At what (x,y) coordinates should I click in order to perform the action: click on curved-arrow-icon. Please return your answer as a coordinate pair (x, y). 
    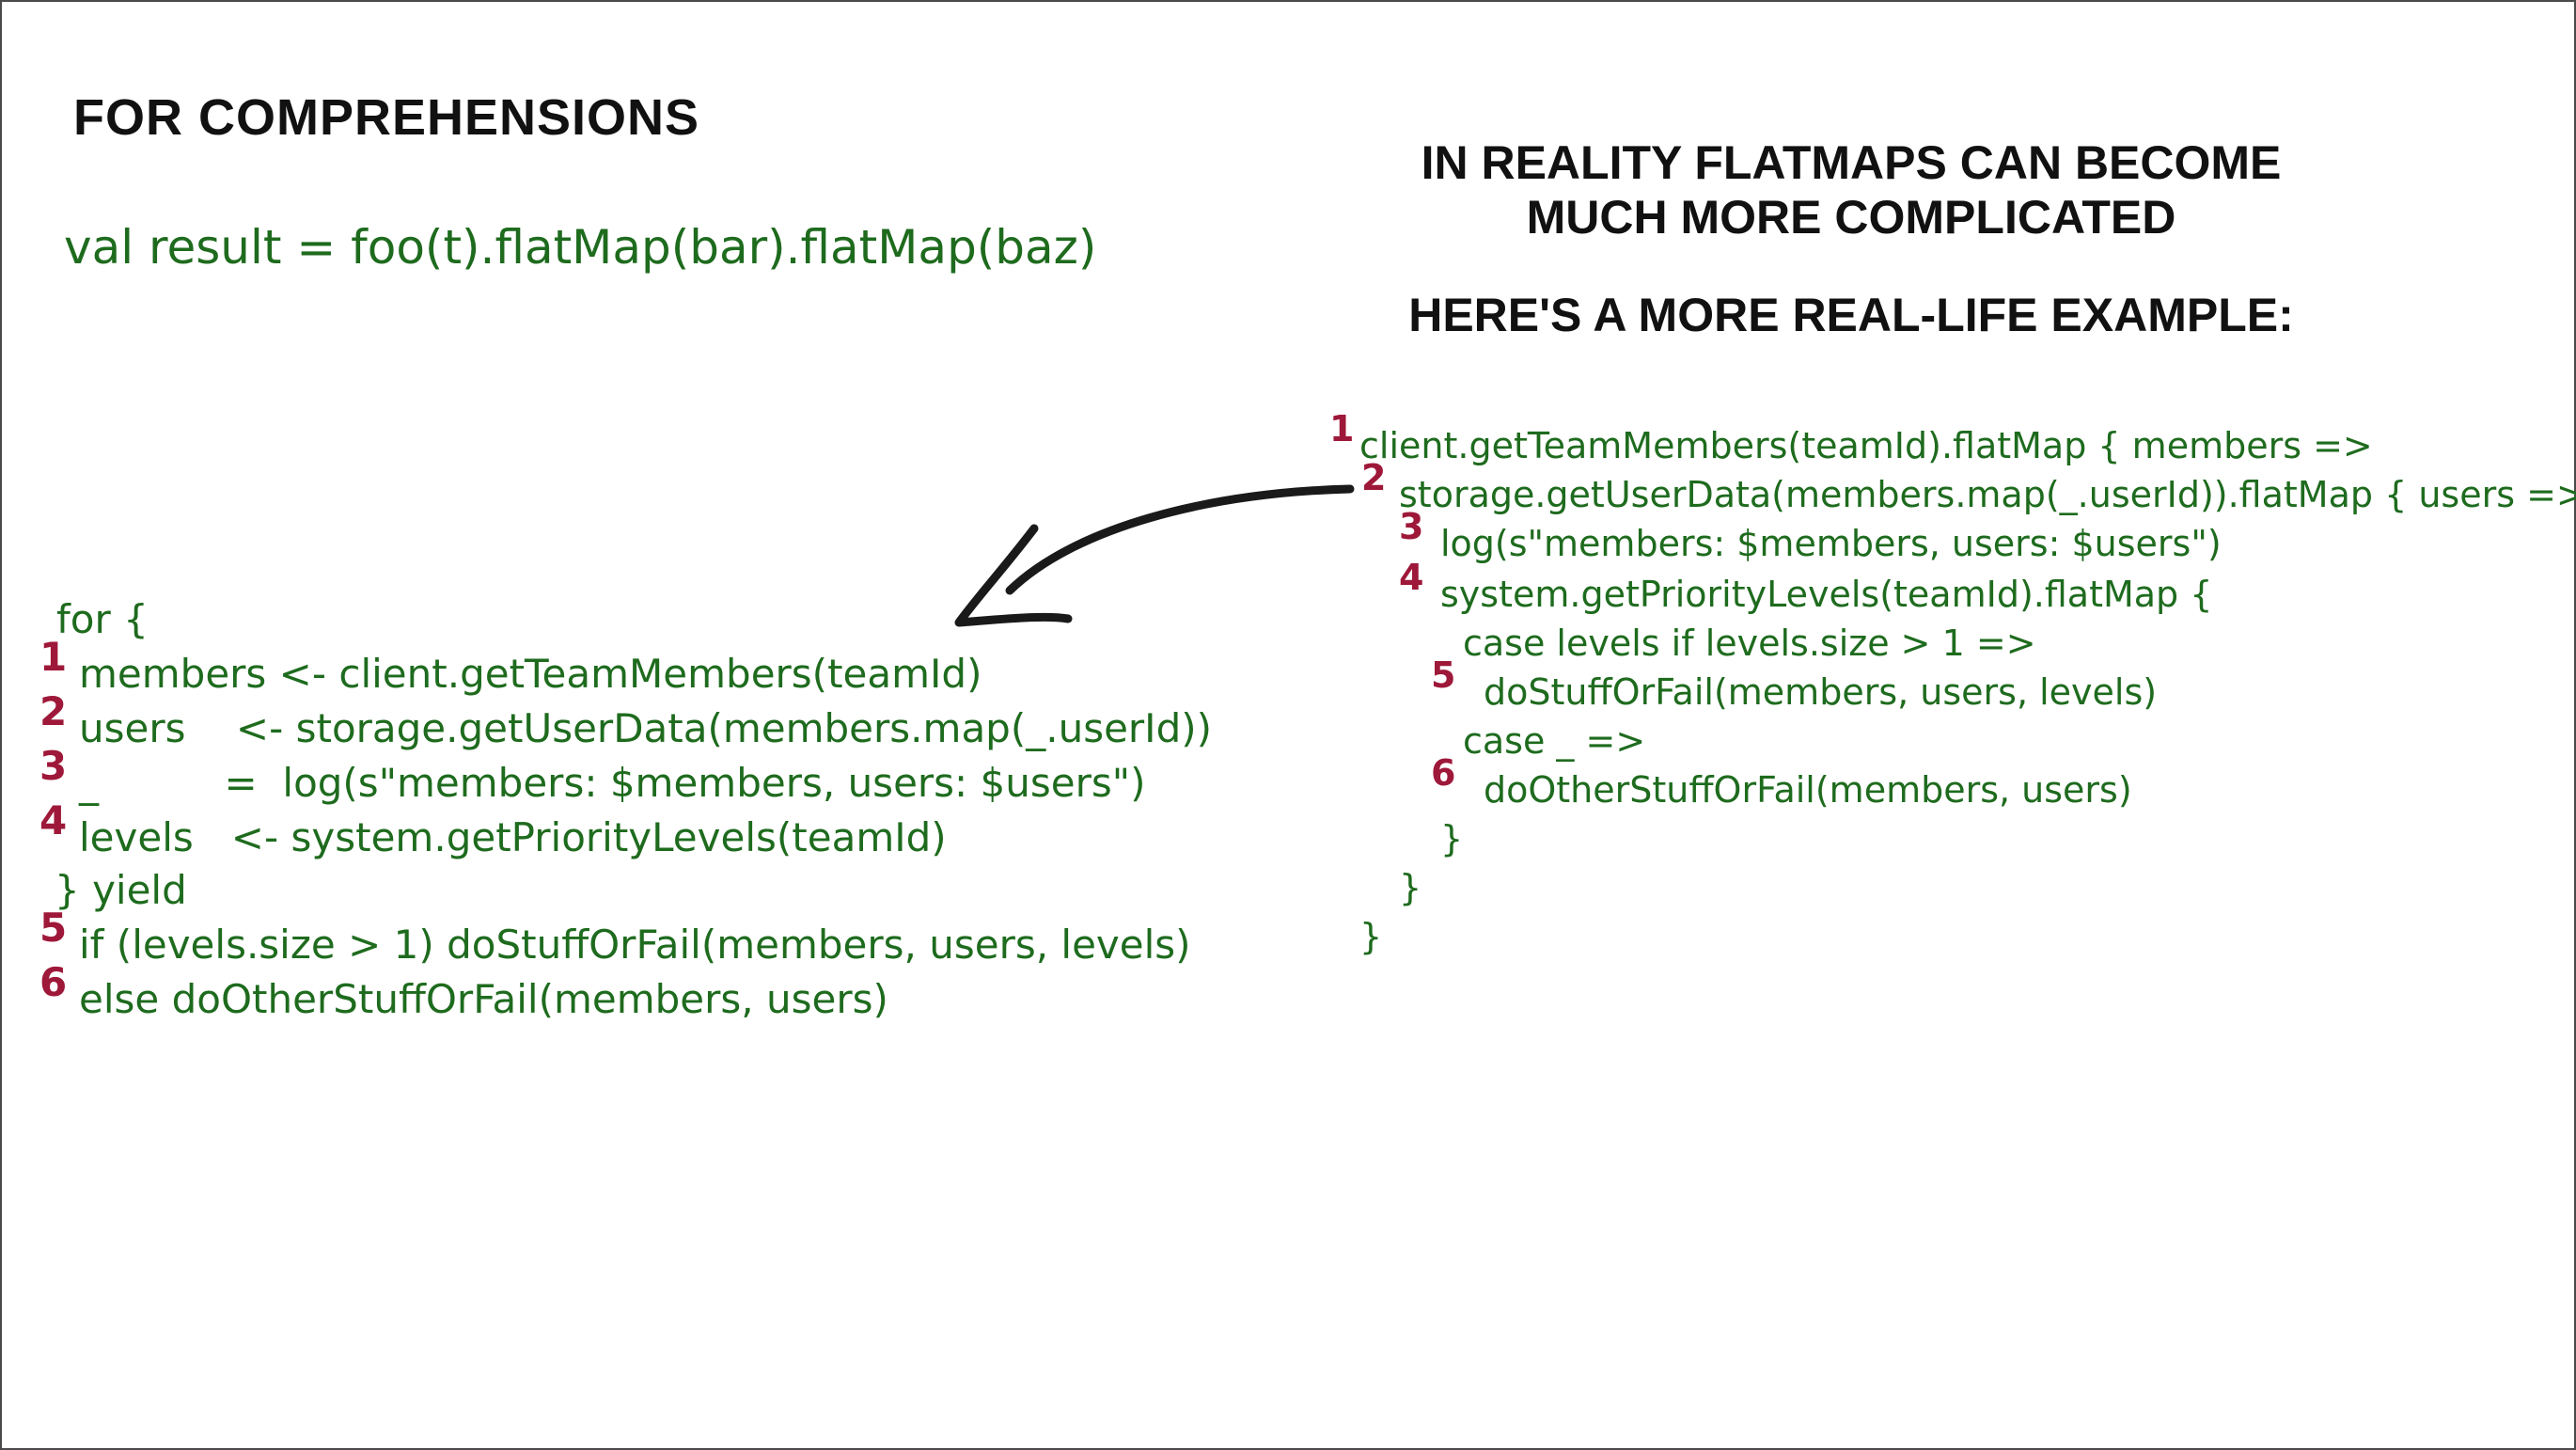
    Looking at the image, I should click on (1155, 555).